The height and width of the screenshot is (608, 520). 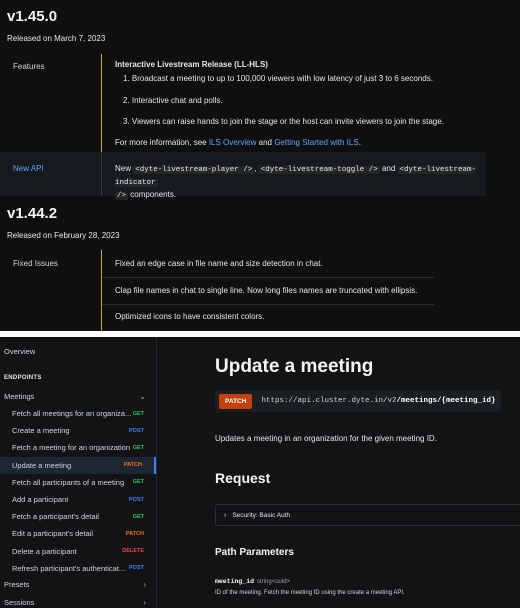 I want to click on more-info-prefix: For more information, see, so click(x=162, y=142).